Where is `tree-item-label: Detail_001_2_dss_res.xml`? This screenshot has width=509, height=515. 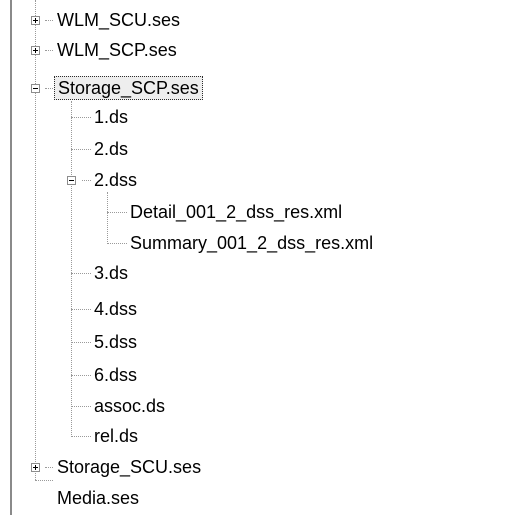 tree-item-label: Detail_001_2_dss_res.xml is located at coordinates (236, 212).